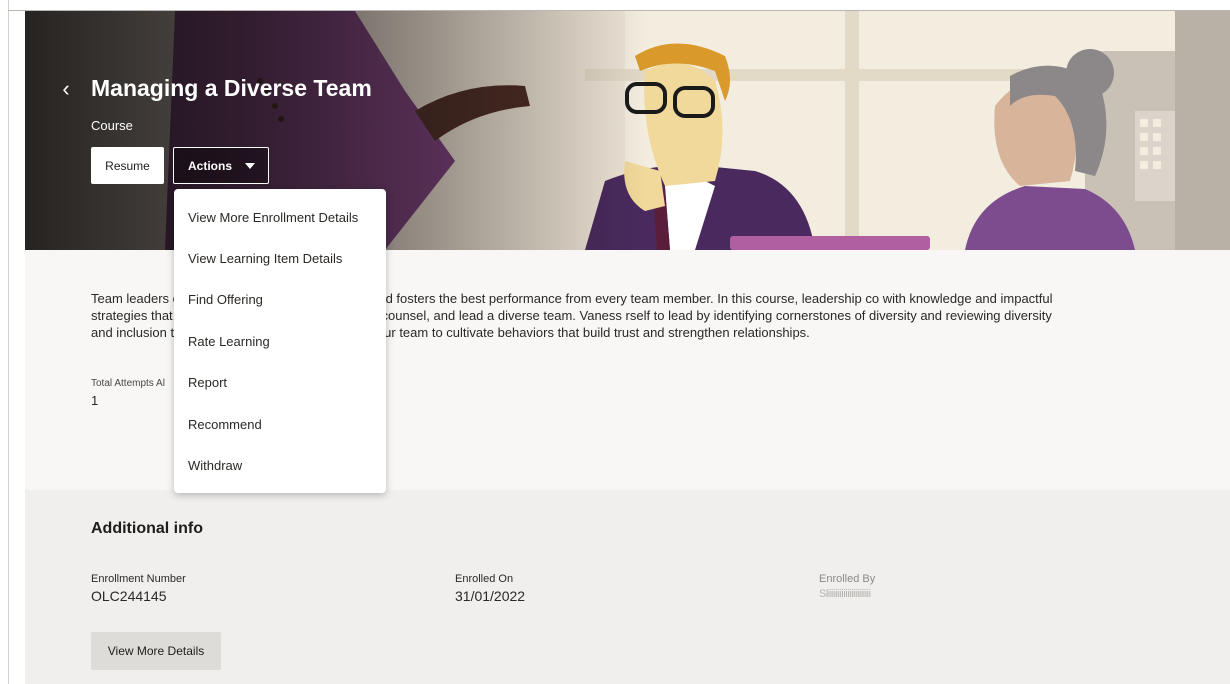 The height and width of the screenshot is (684, 1230). What do you see at coordinates (8, 342) in the screenshot?
I see `left-border` at bounding box center [8, 342].